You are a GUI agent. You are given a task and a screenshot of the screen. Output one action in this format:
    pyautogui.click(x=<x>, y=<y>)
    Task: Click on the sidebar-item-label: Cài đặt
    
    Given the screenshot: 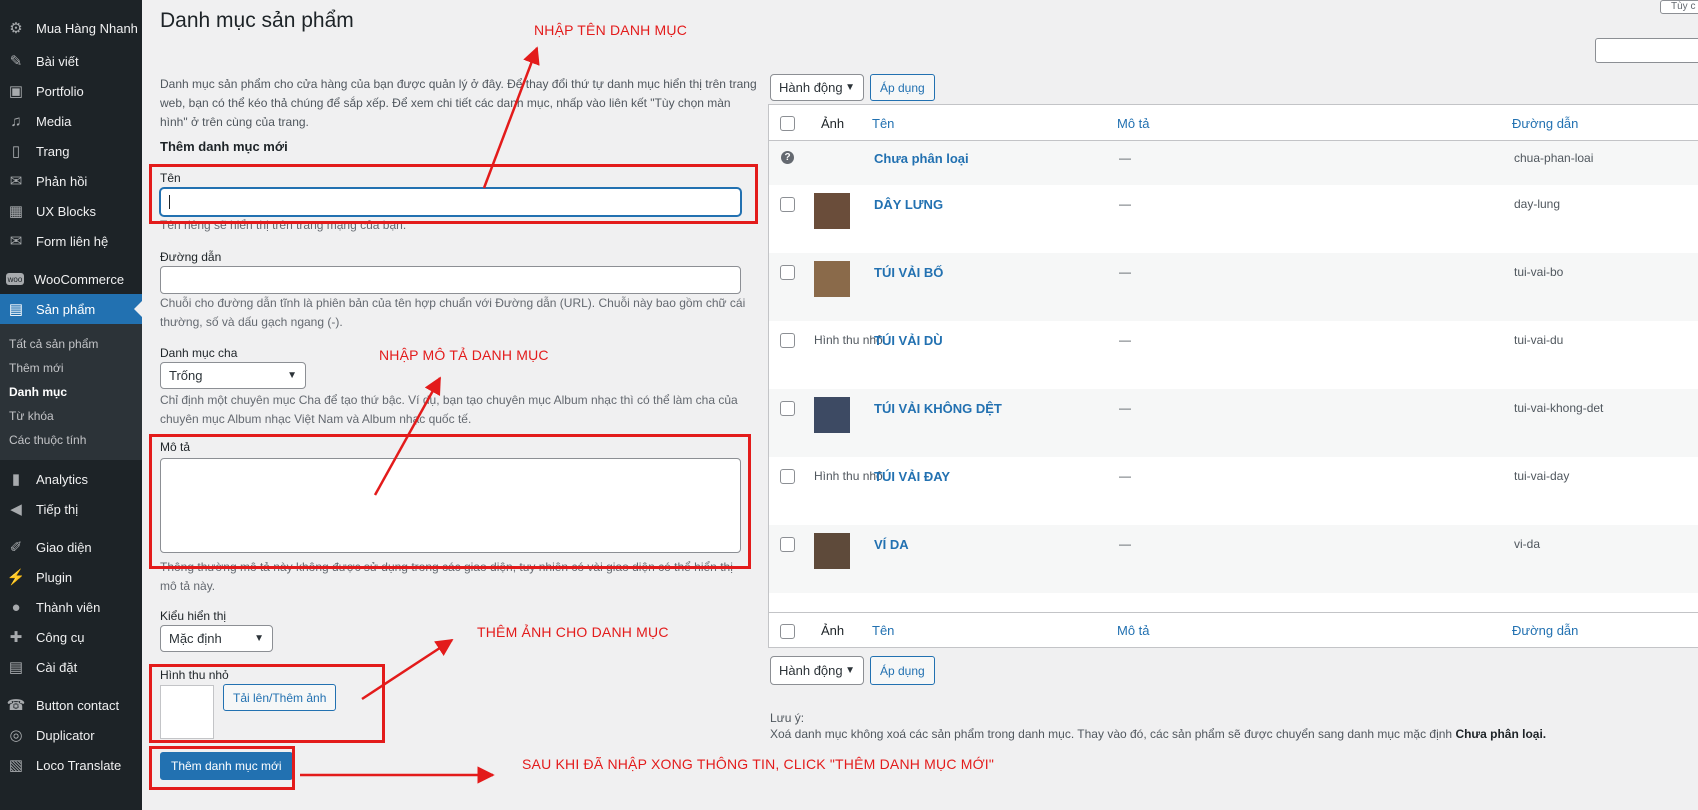 What is the action you would take?
    pyautogui.click(x=57, y=667)
    